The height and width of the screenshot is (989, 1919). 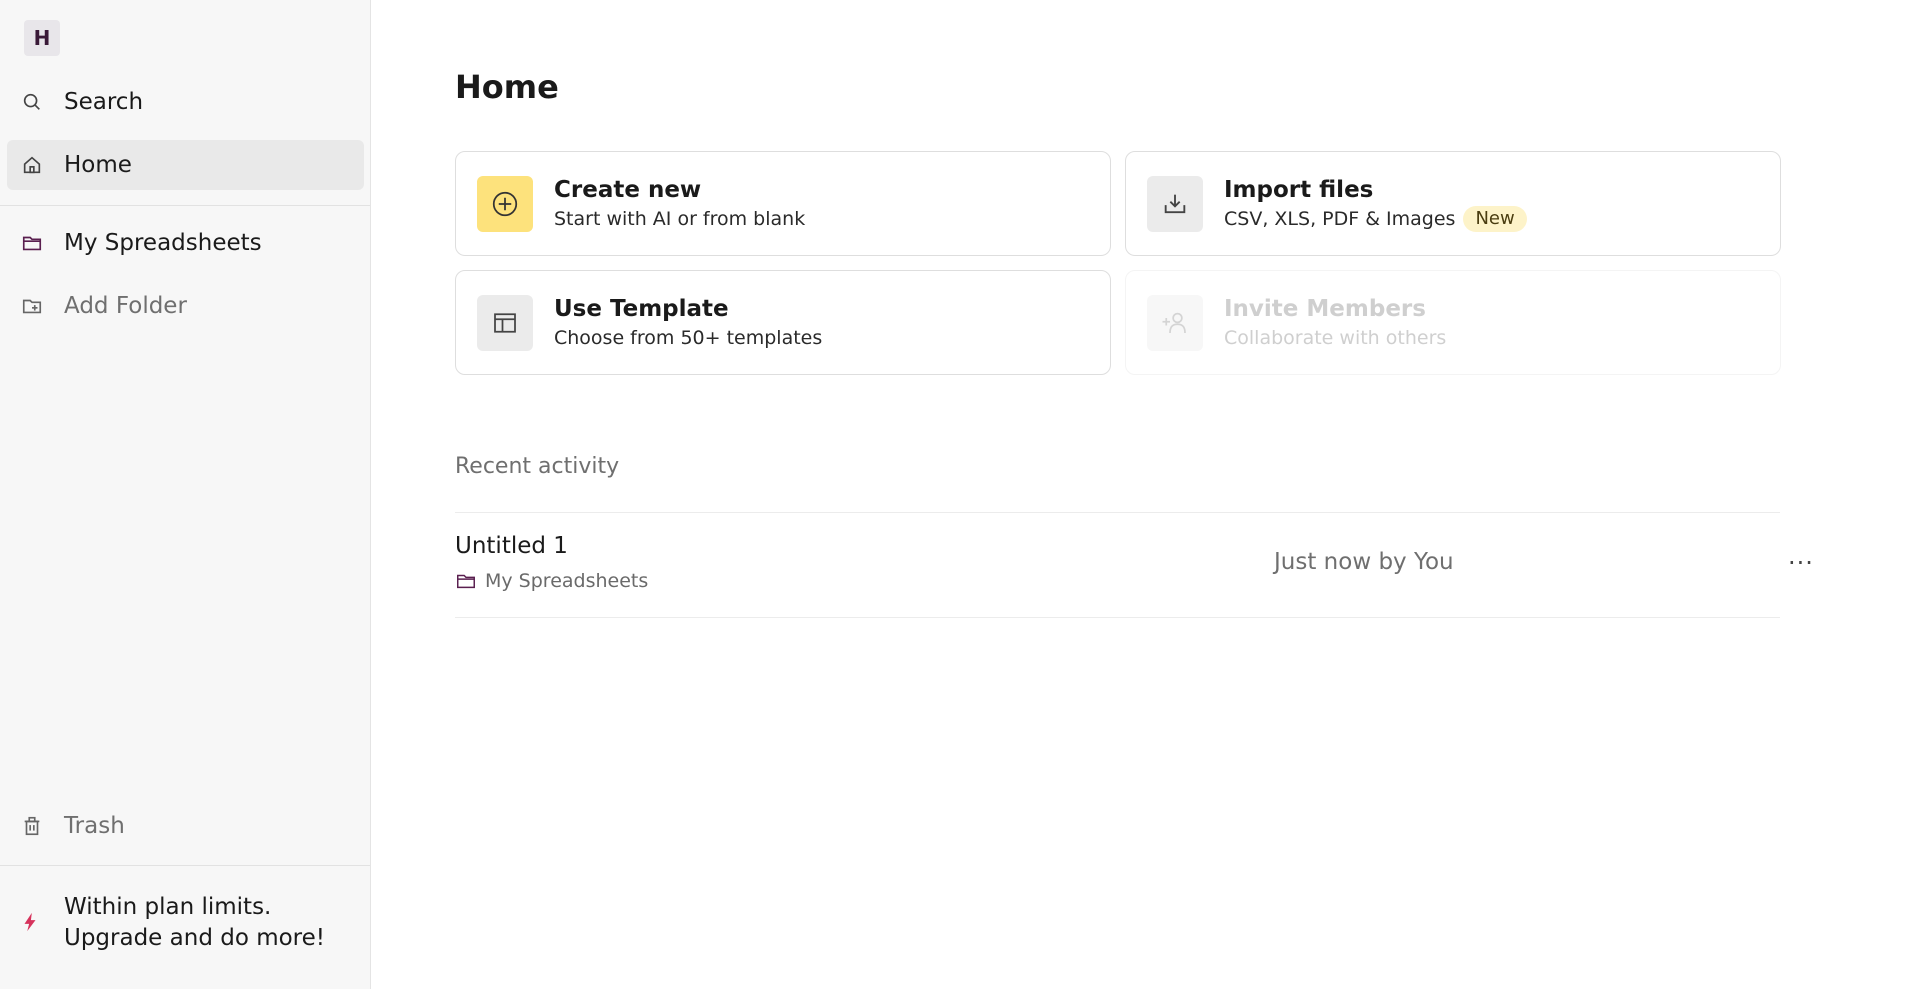 What do you see at coordinates (1175, 322) in the screenshot?
I see `add-user-icon` at bounding box center [1175, 322].